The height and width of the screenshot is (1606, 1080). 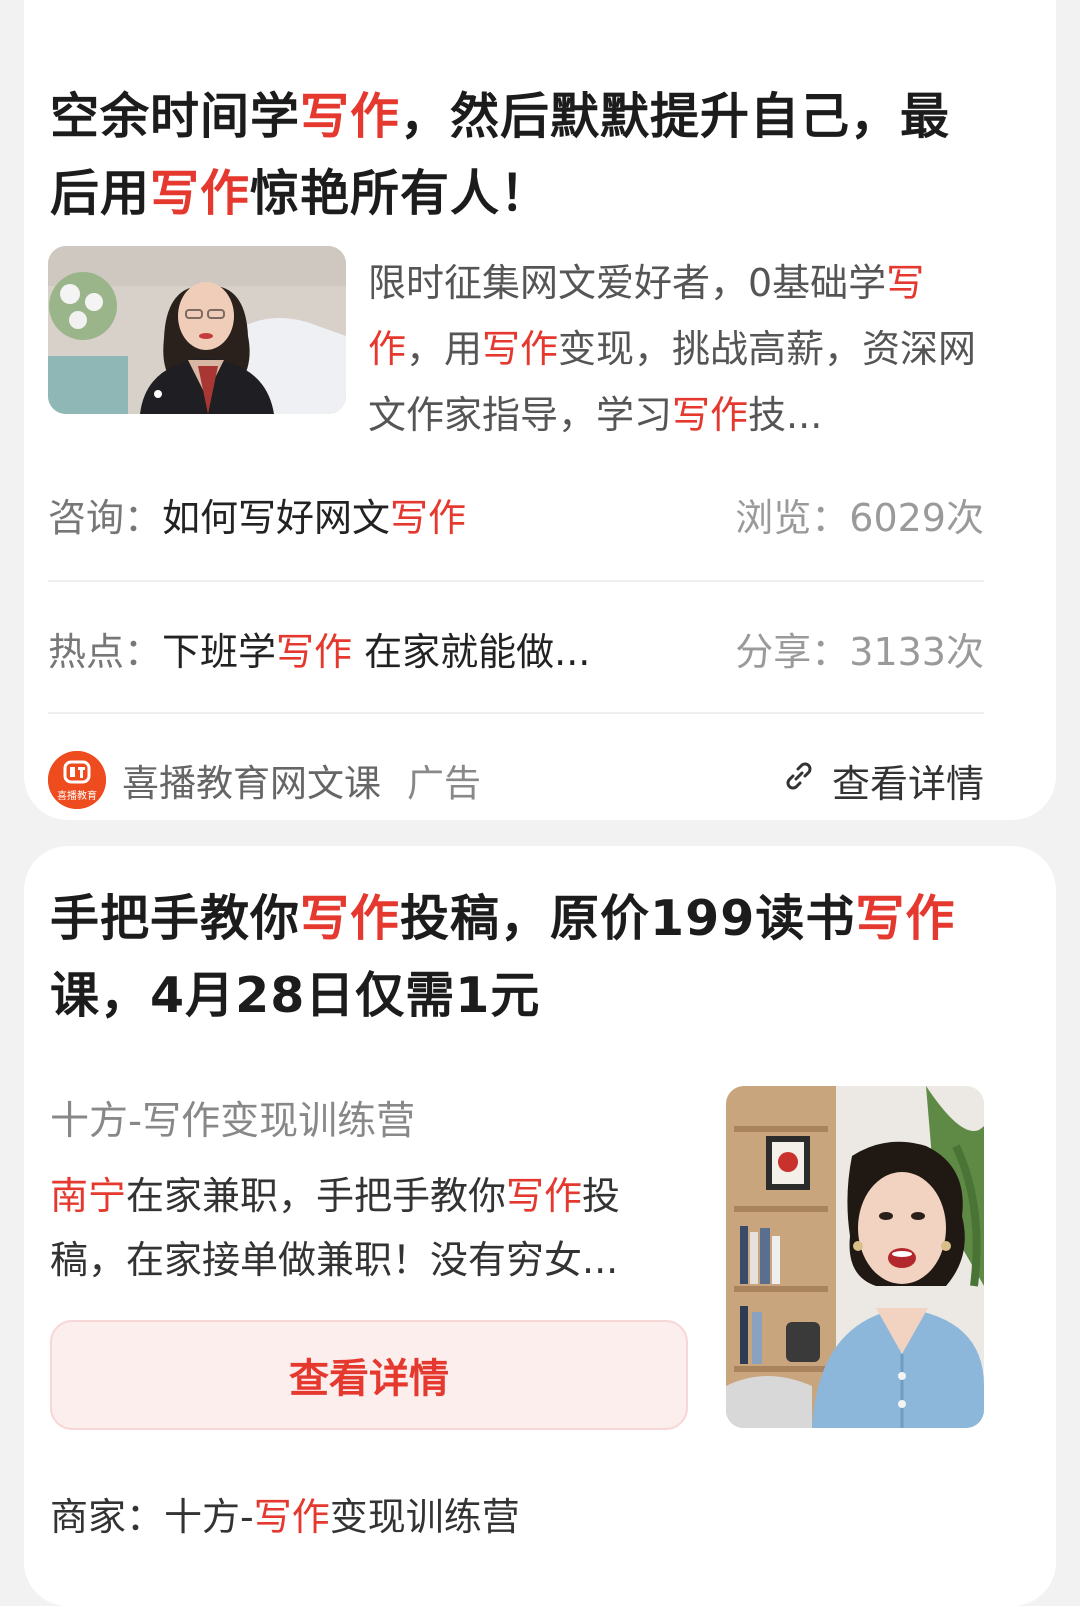 I want to click on merchant-label: 商家：, so click(x=107, y=1517).